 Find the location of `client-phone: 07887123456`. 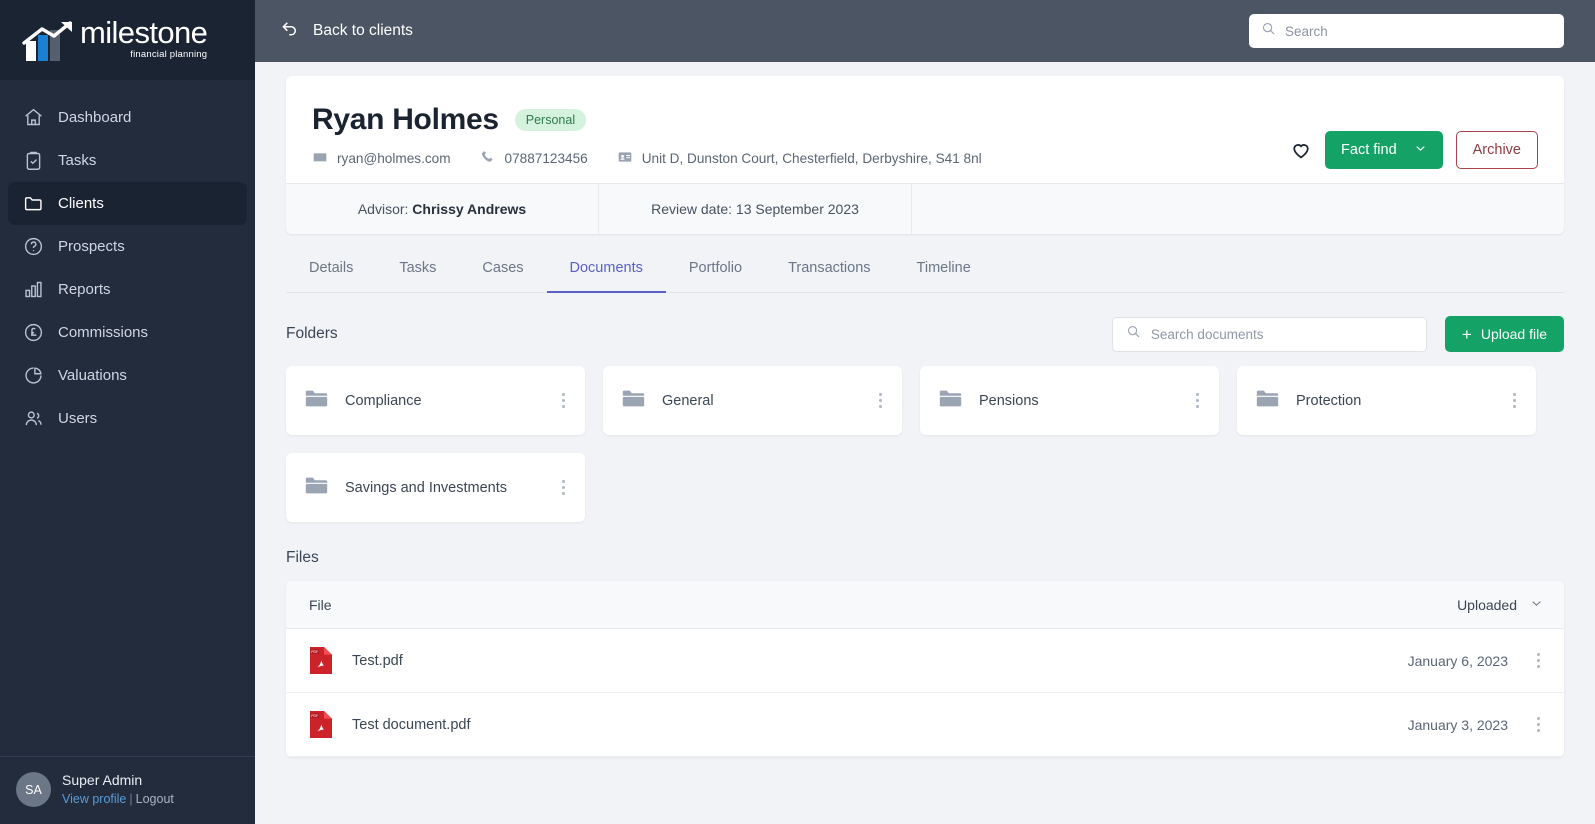

client-phone: 07887123456 is located at coordinates (534, 158).